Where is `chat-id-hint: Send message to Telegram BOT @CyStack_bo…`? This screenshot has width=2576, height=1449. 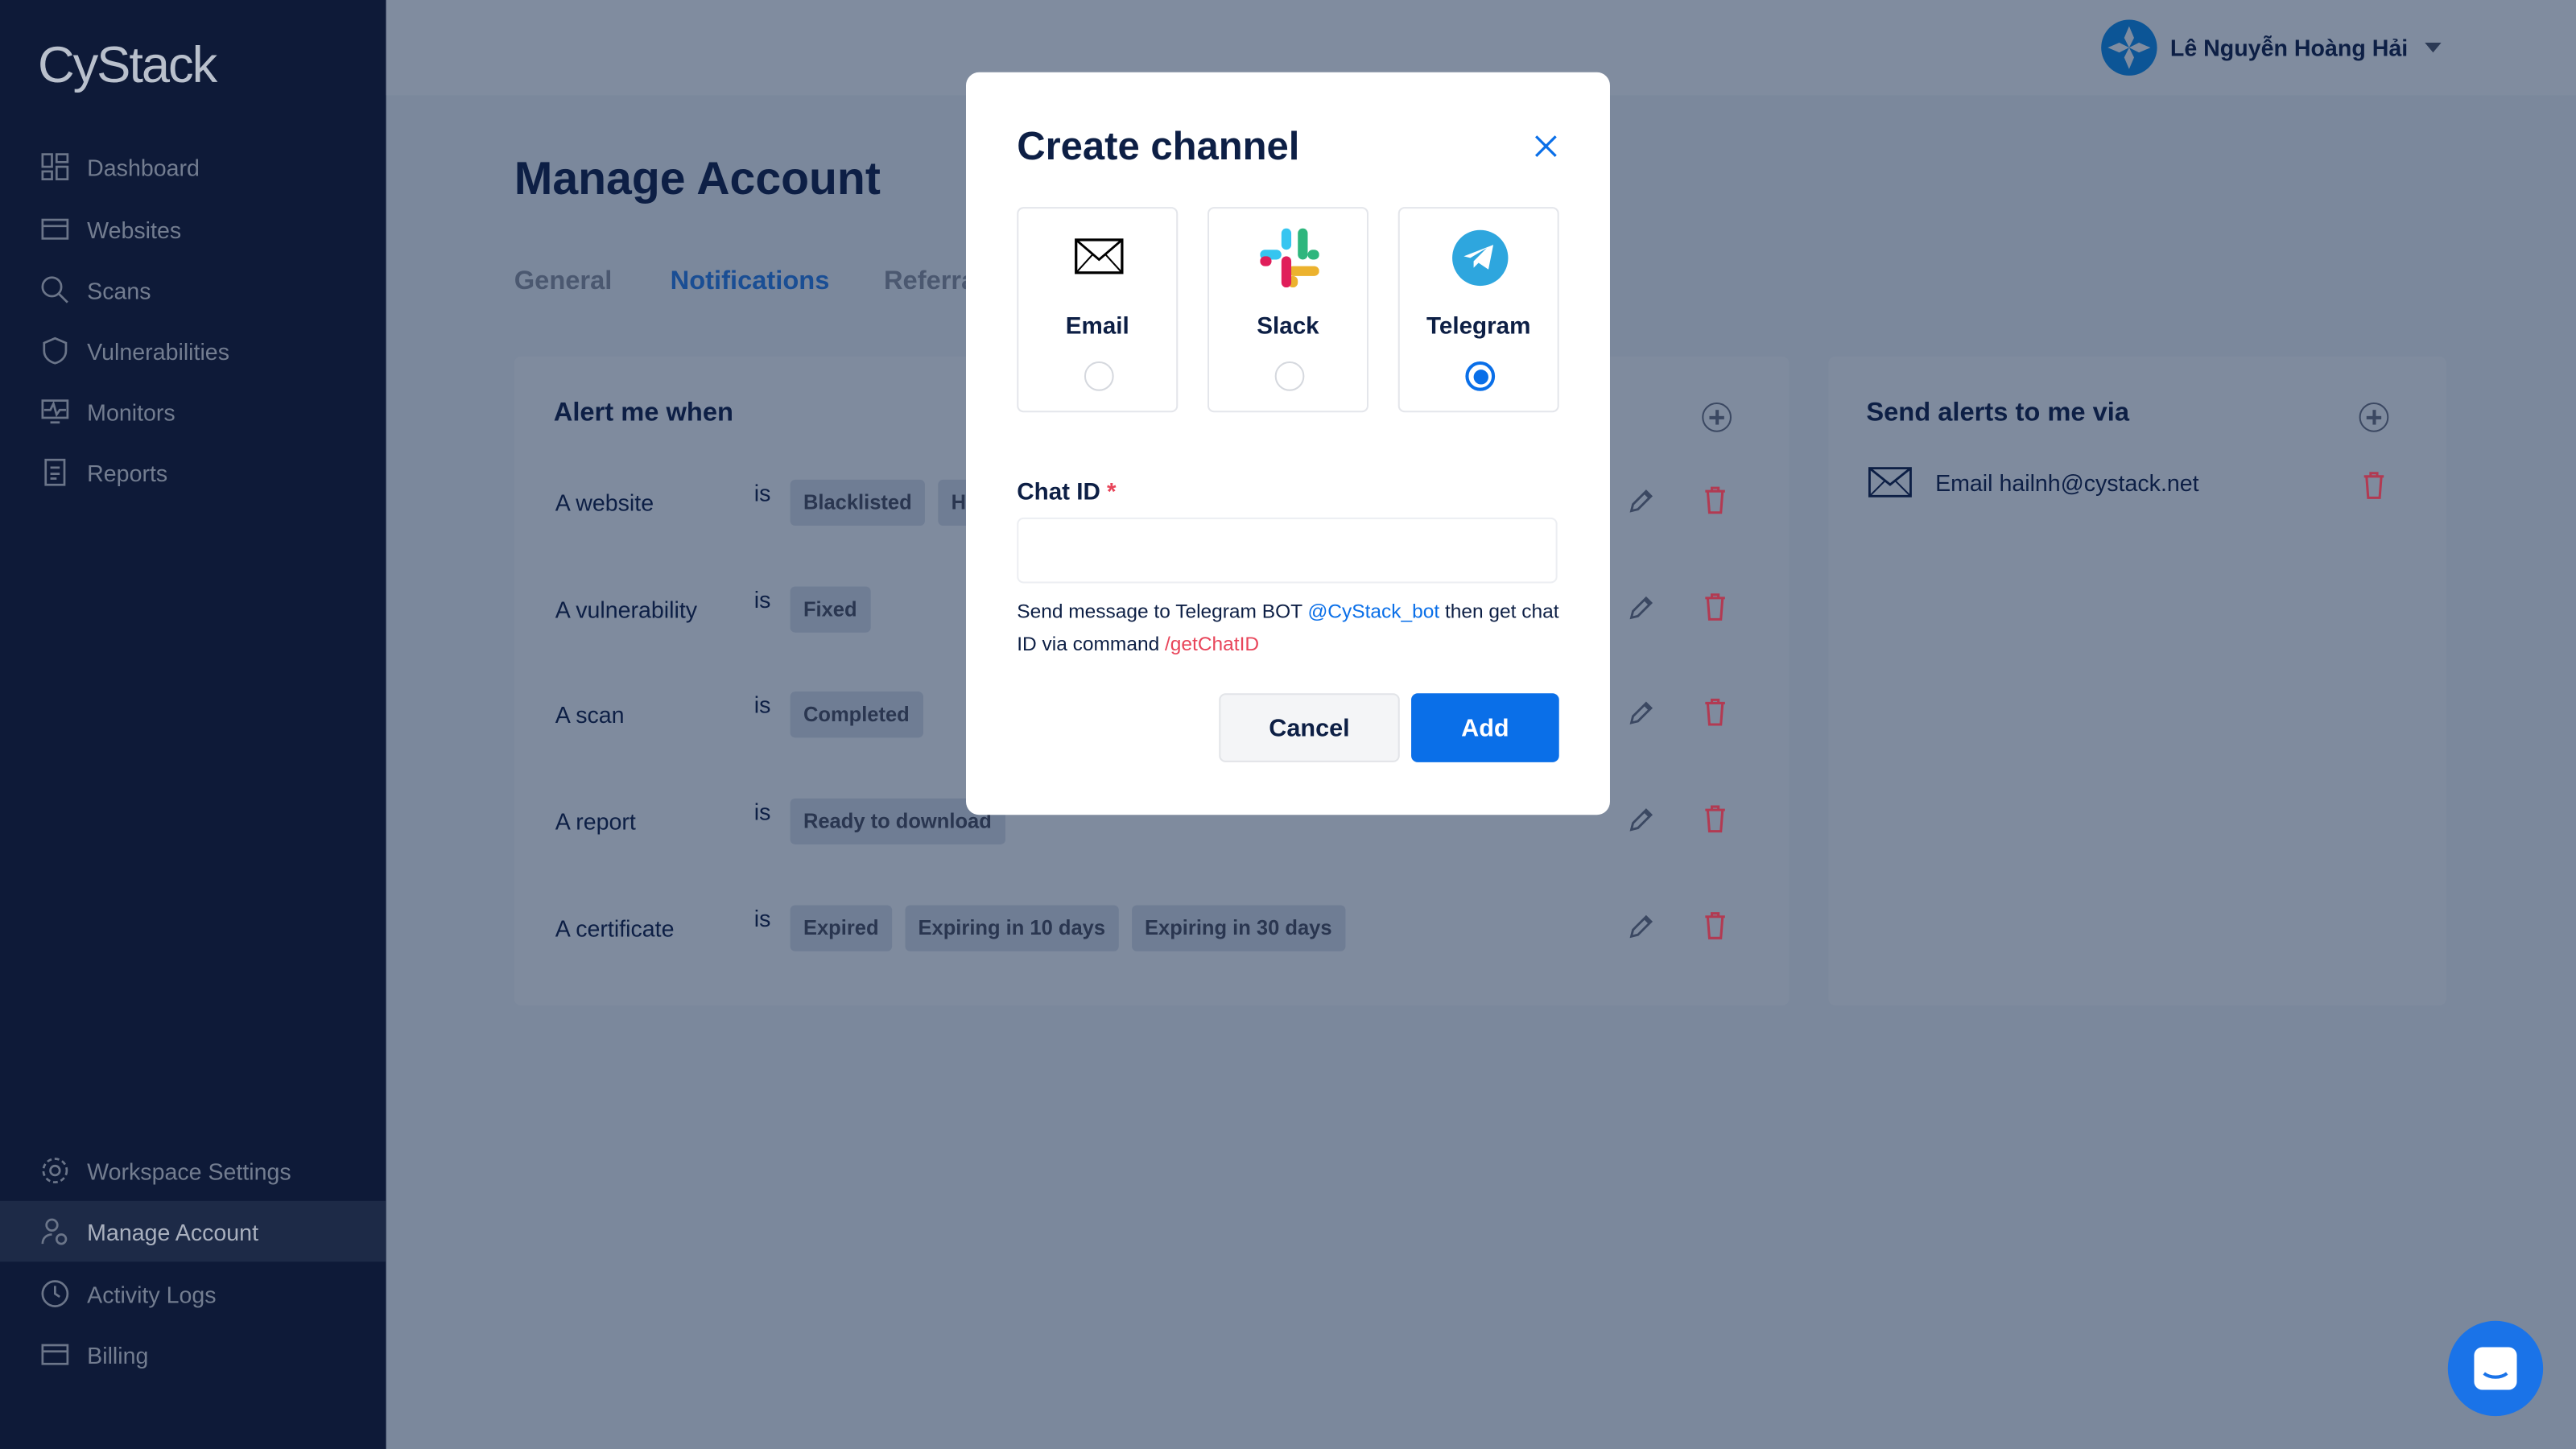
chat-id-hint: Send message to Telegram BOT @CyStack_bo… is located at coordinates (1288, 627).